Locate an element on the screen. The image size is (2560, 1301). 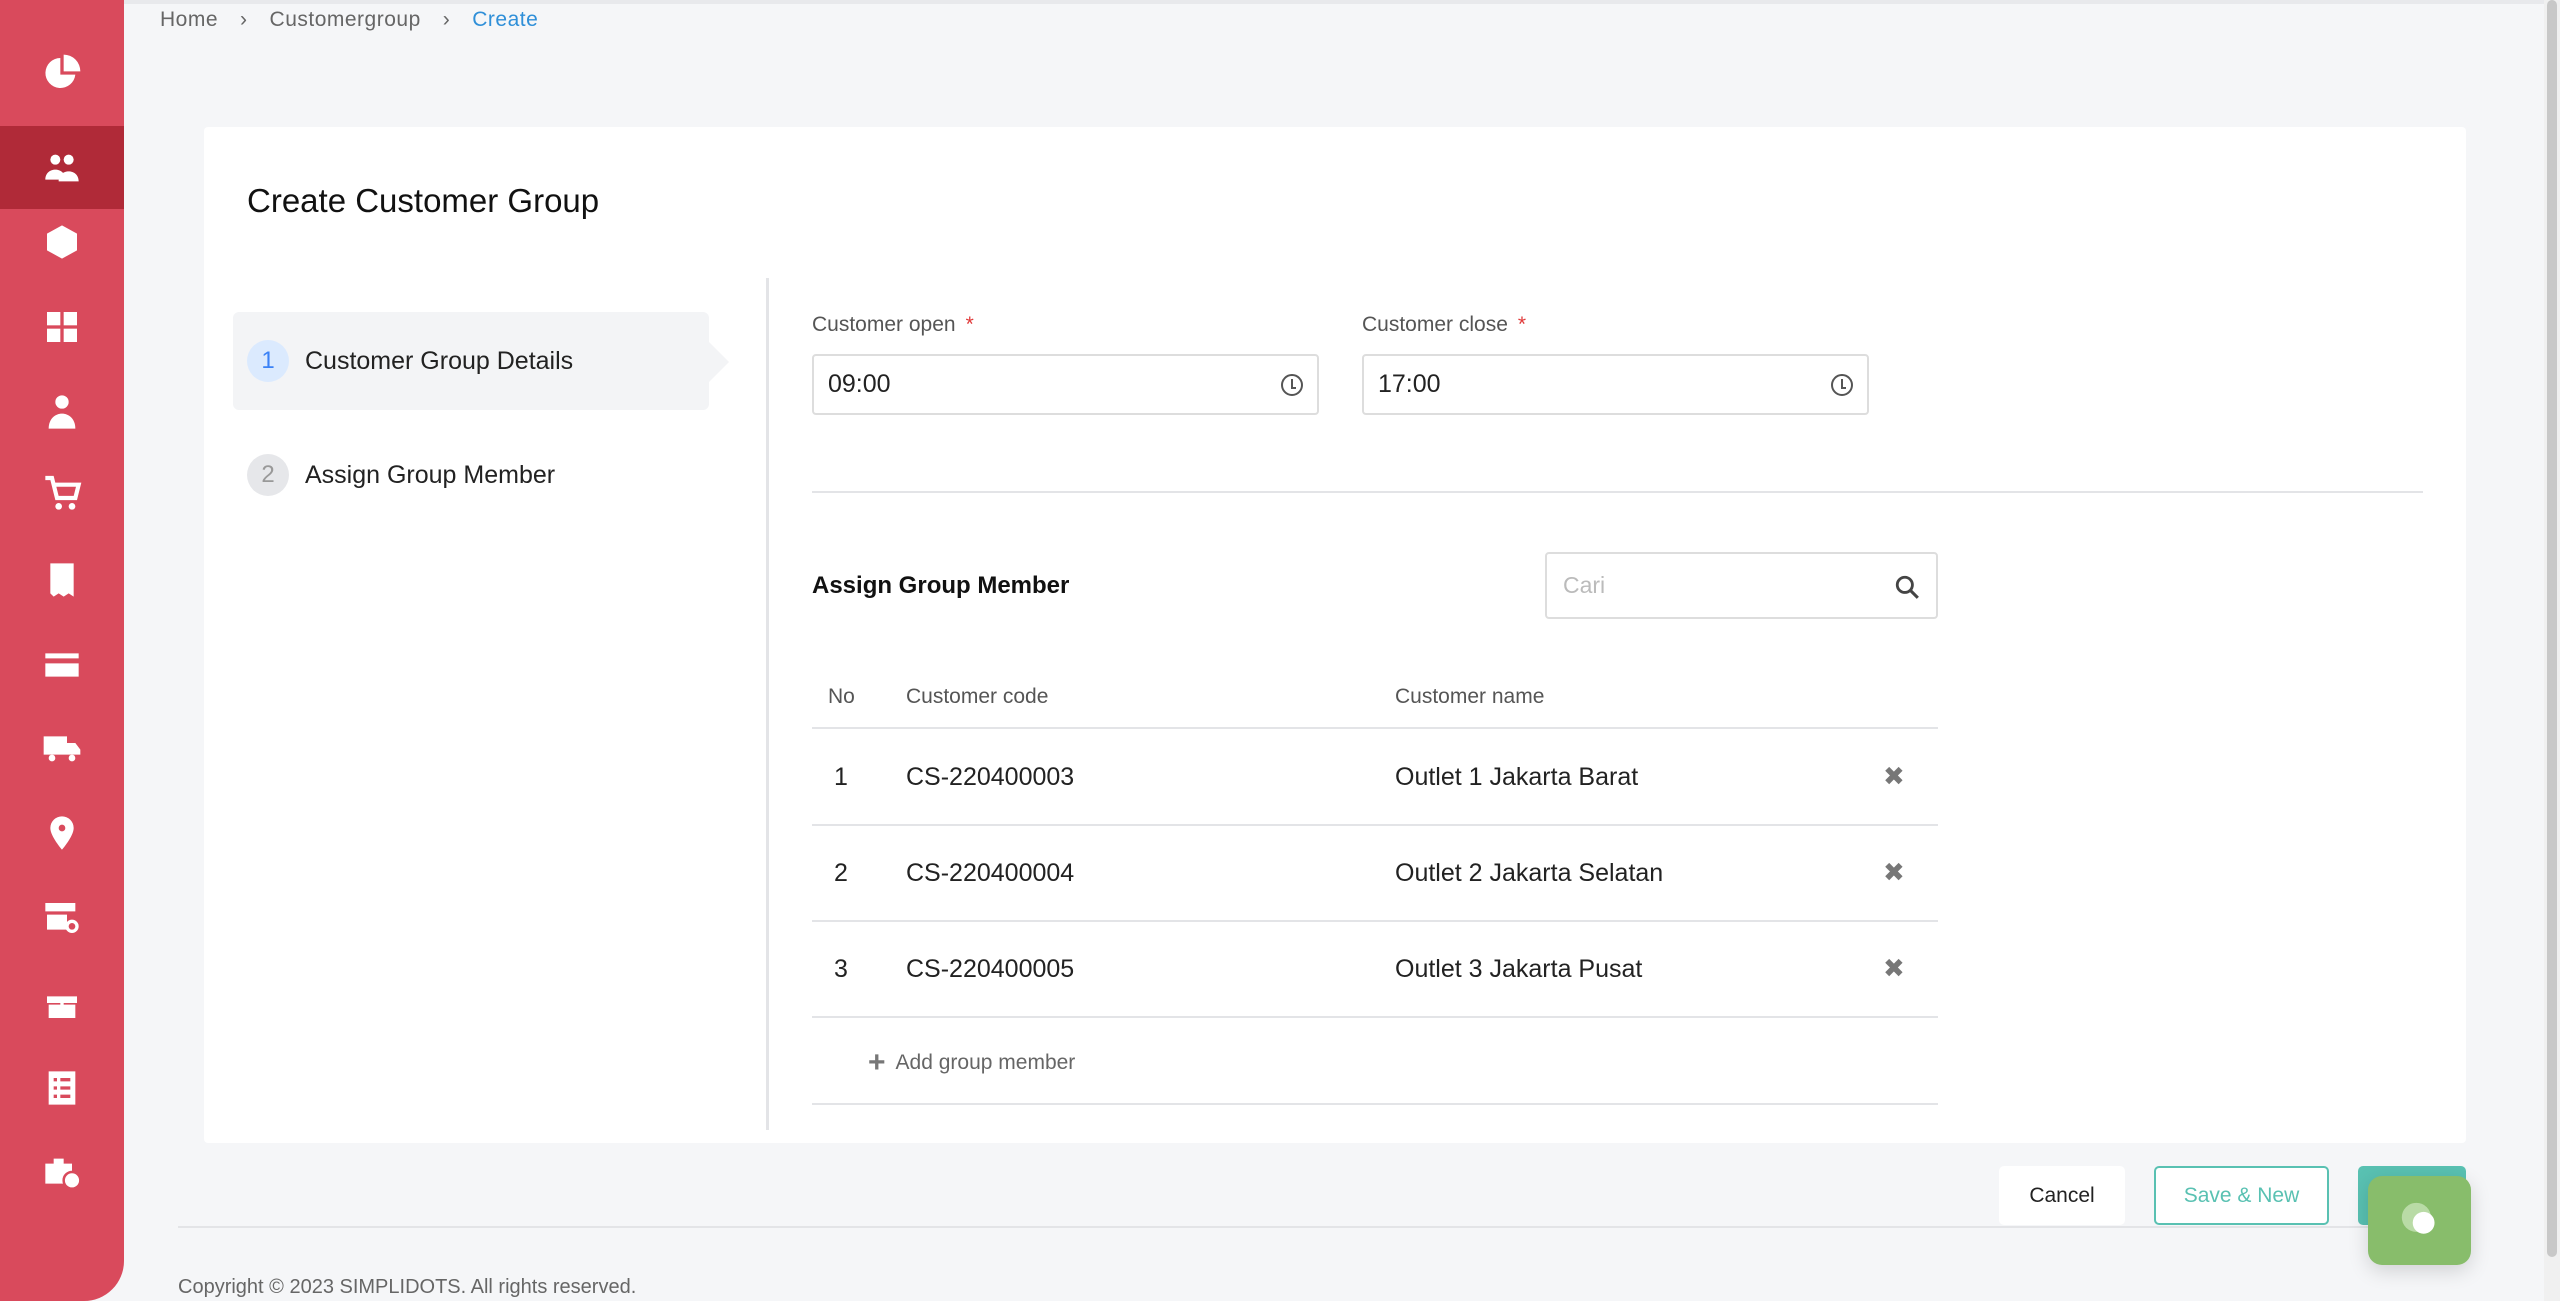
scrollbar is located at coordinates (2552, 650).